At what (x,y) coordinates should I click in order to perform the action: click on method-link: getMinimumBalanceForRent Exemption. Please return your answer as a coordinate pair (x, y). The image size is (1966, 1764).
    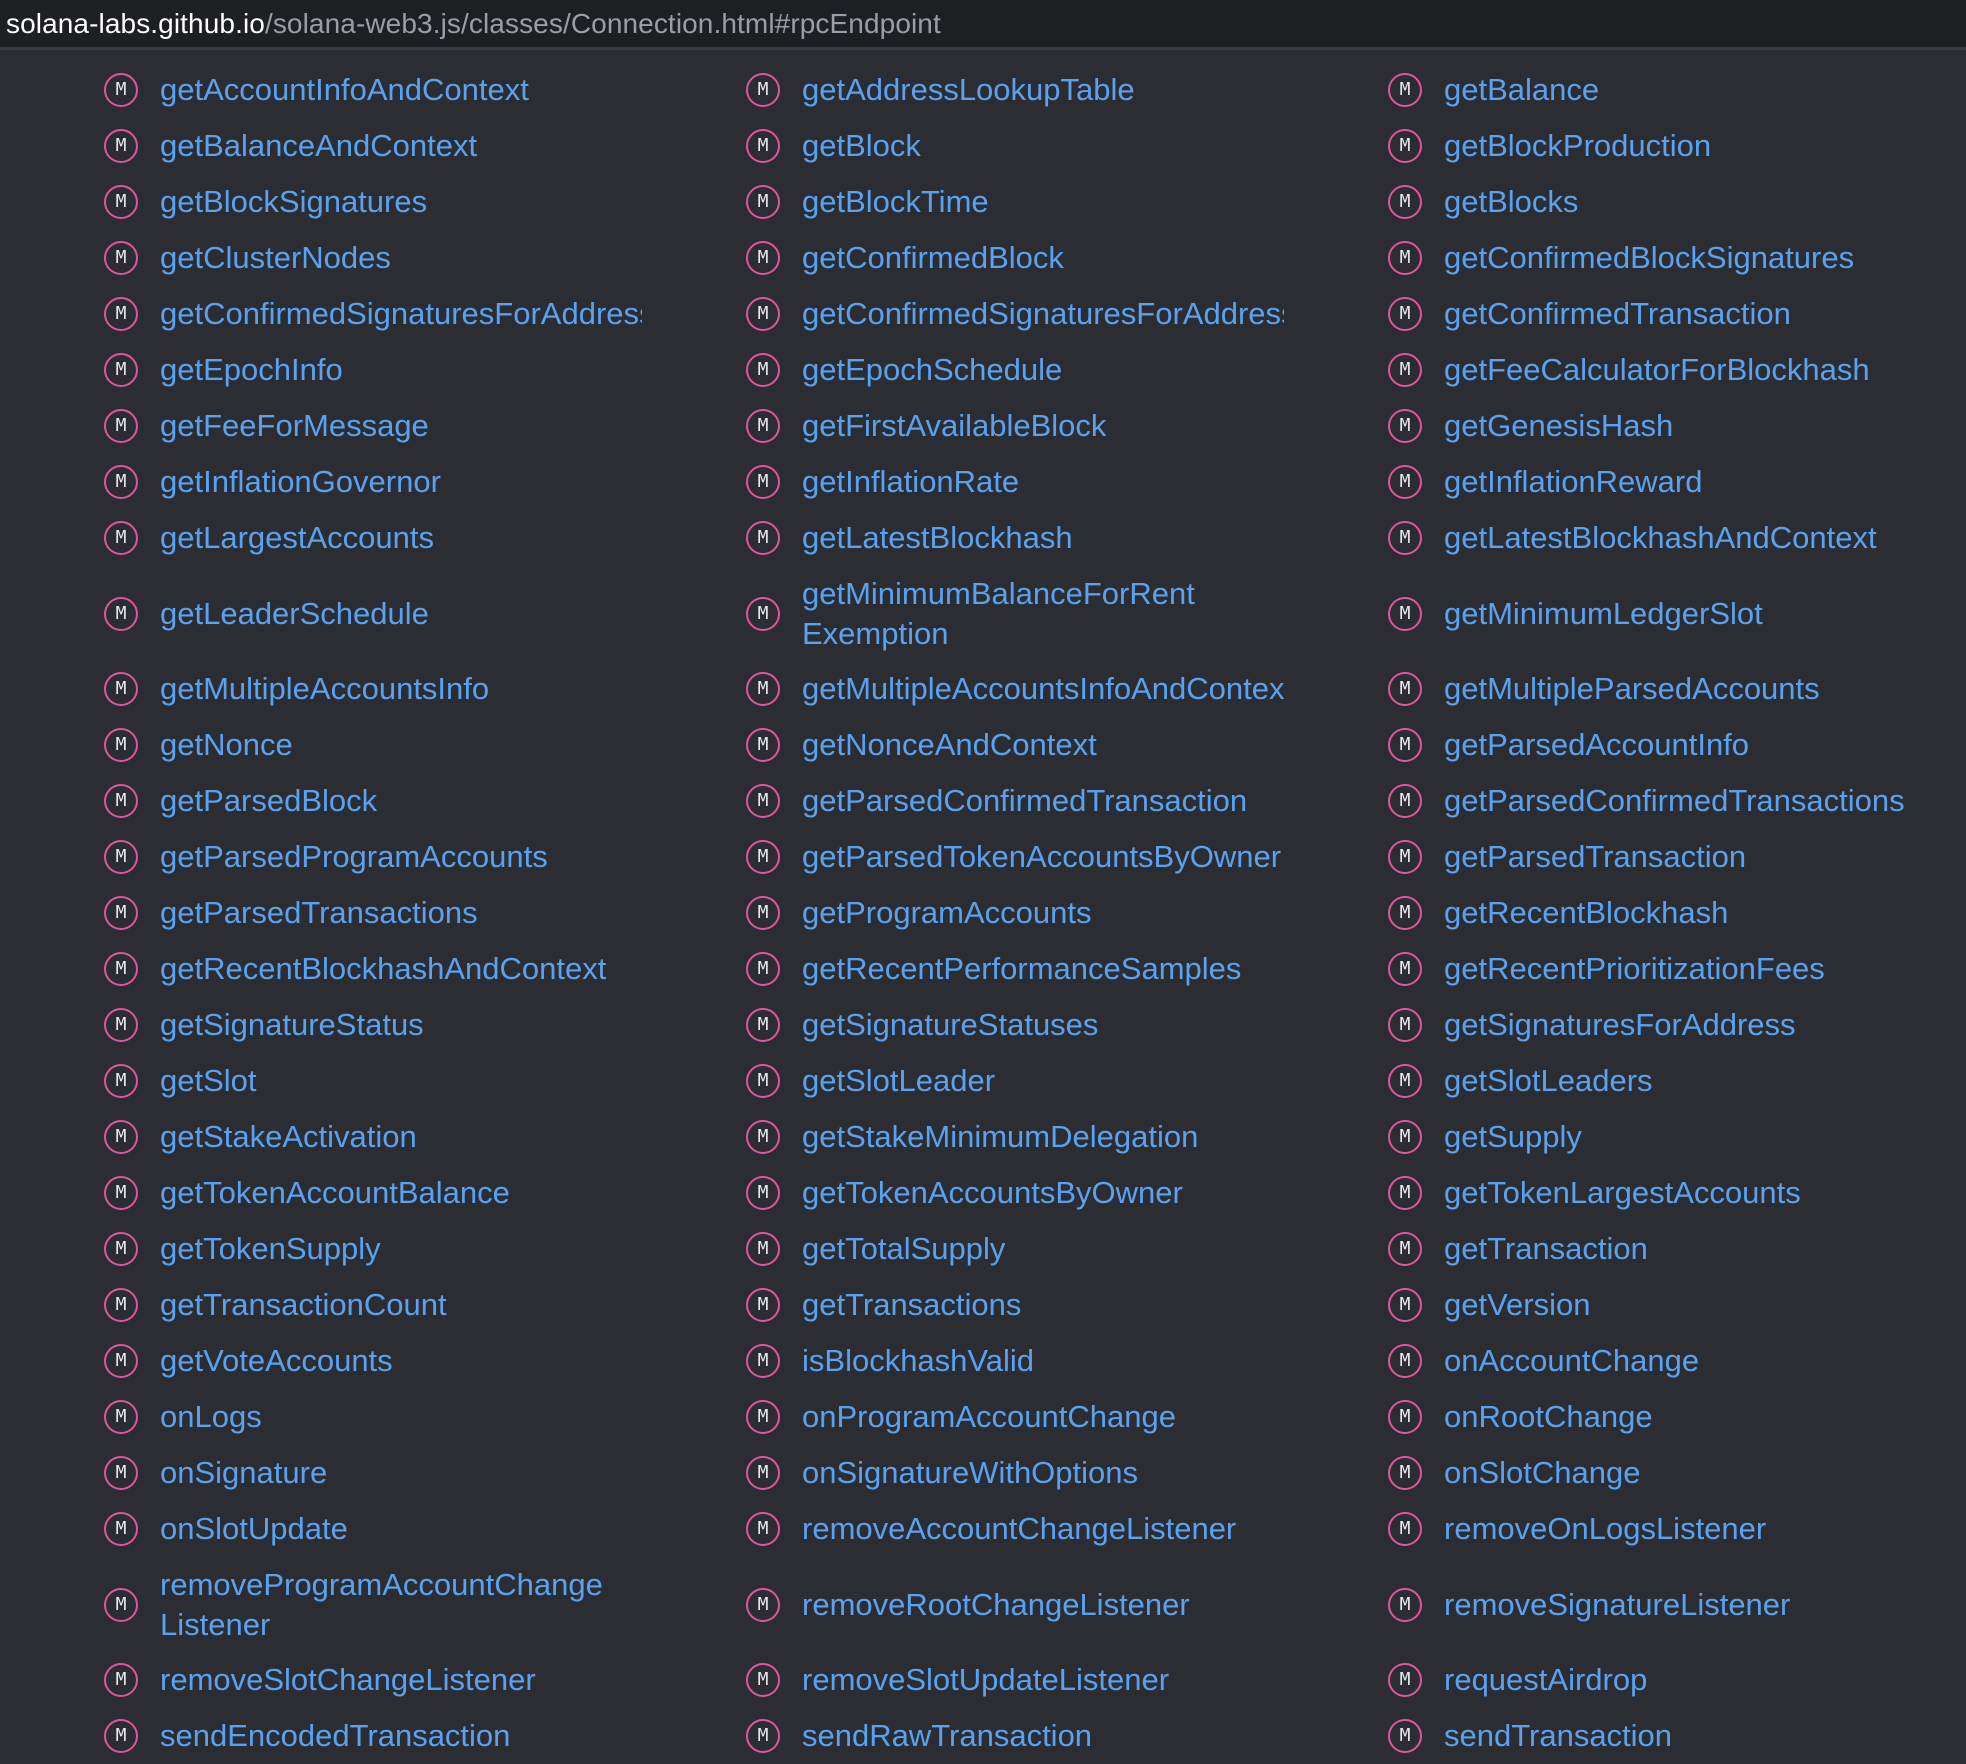
    Looking at the image, I should click on (998, 614).